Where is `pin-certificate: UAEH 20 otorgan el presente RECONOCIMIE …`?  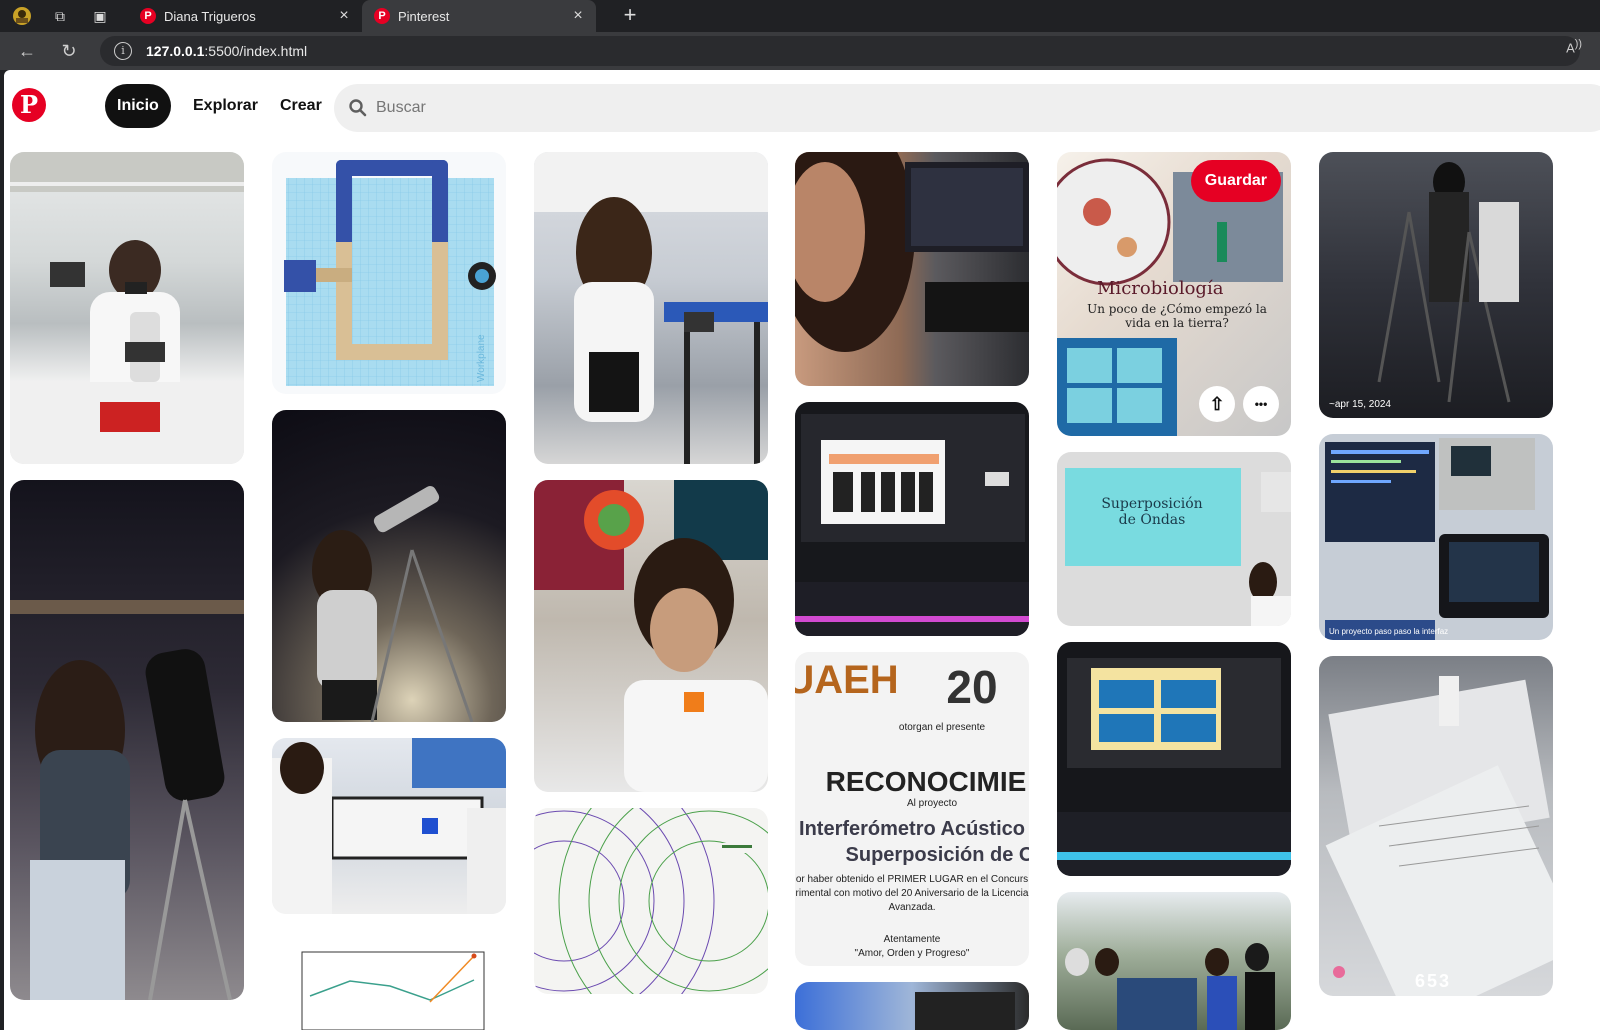 pin-certificate: UAEH 20 otorgan el presente RECONOCIMIE … is located at coordinates (912, 809).